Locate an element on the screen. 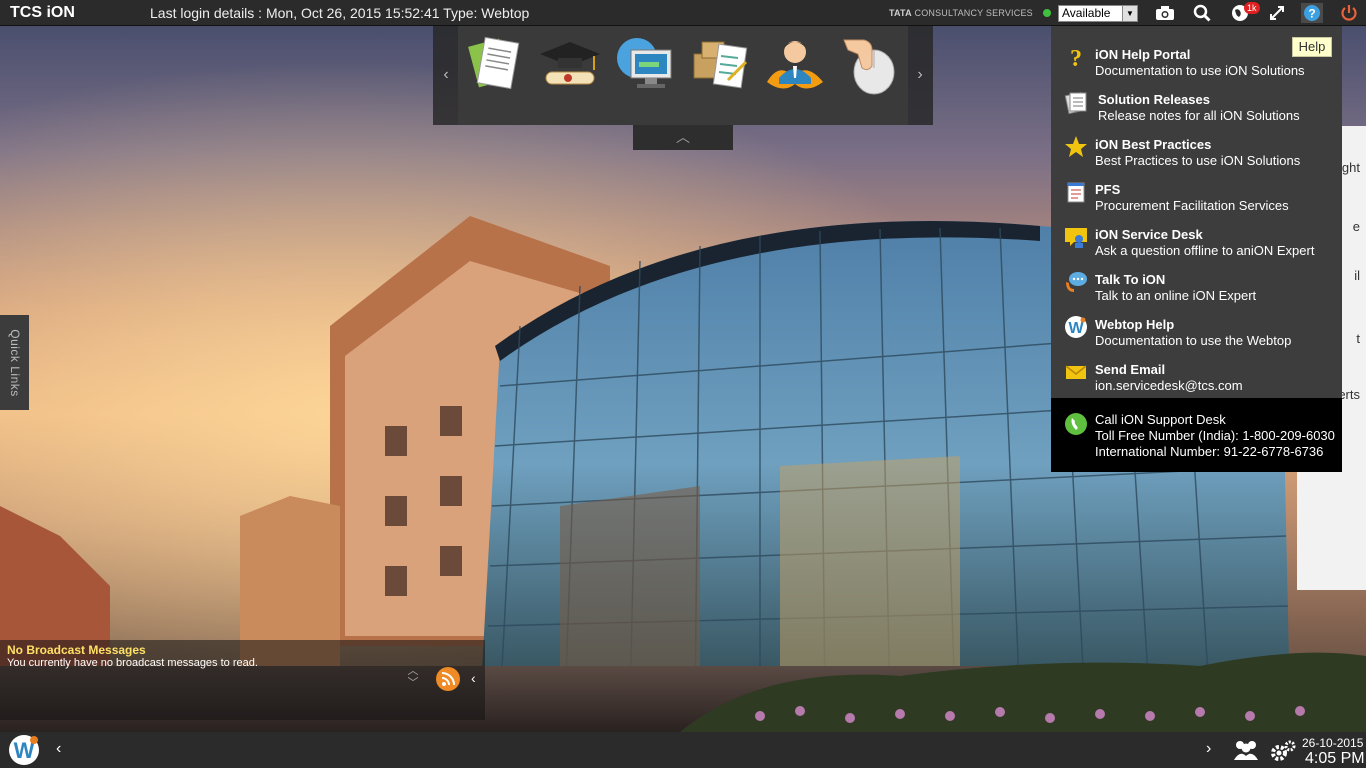 The height and width of the screenshot is (768, 1366). chat-icon is located at coordinates (1076, 282).